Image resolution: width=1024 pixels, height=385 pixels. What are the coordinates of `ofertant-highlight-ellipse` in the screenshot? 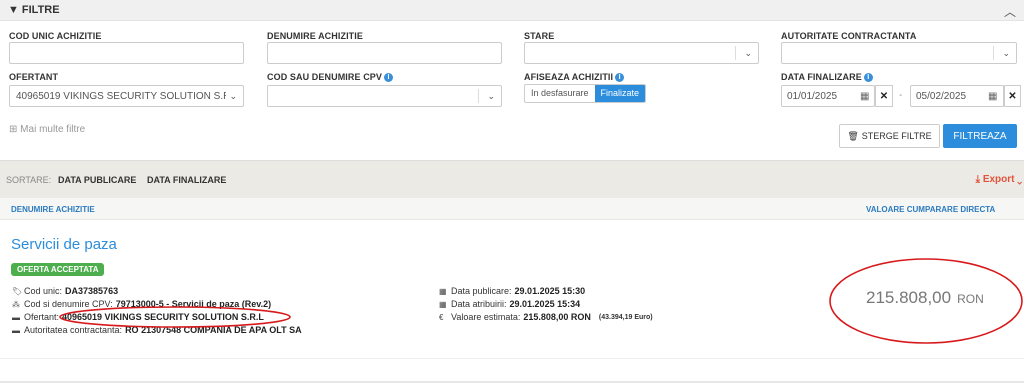 It's located at (175, 317).